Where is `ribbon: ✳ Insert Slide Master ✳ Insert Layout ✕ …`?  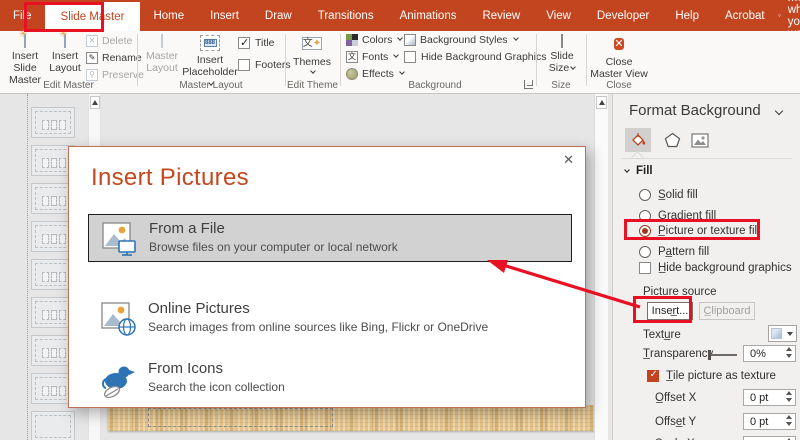
ribbon: ✳ Insert Slide Master ✳ Insert Layout ✕ … is located at coordinates (400, 61).